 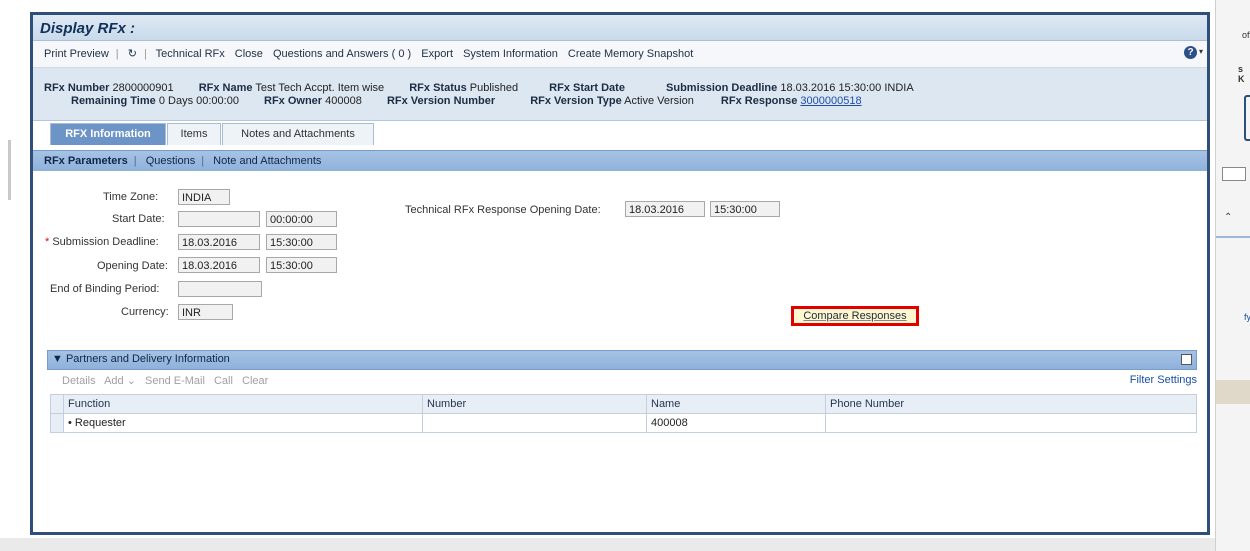 What do you see at coordinates (1011, 404) in the screenshot?
I see `column-header-phone: Phone Number` at bounding box center [1011, 404].